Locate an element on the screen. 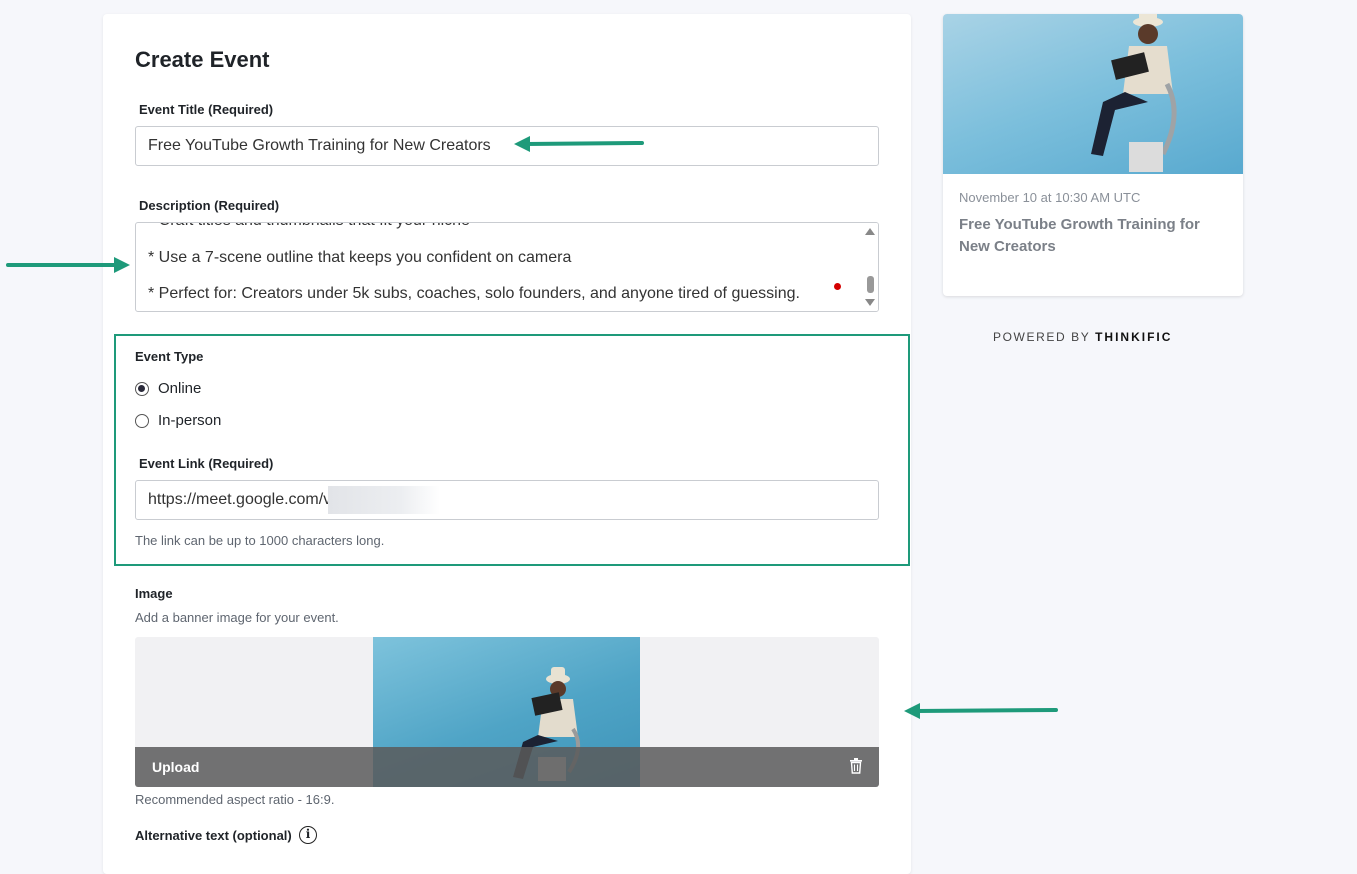 The width and height of the screenshot is (1357, 874). description-label: Description (Required) is located at coordinates (209, 205).